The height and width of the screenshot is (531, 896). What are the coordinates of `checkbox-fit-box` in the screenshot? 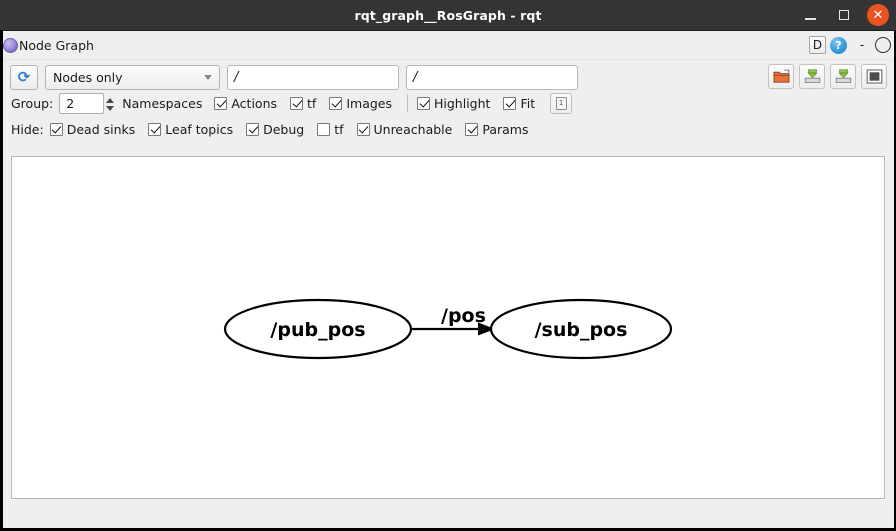 It's located at (510, 103).